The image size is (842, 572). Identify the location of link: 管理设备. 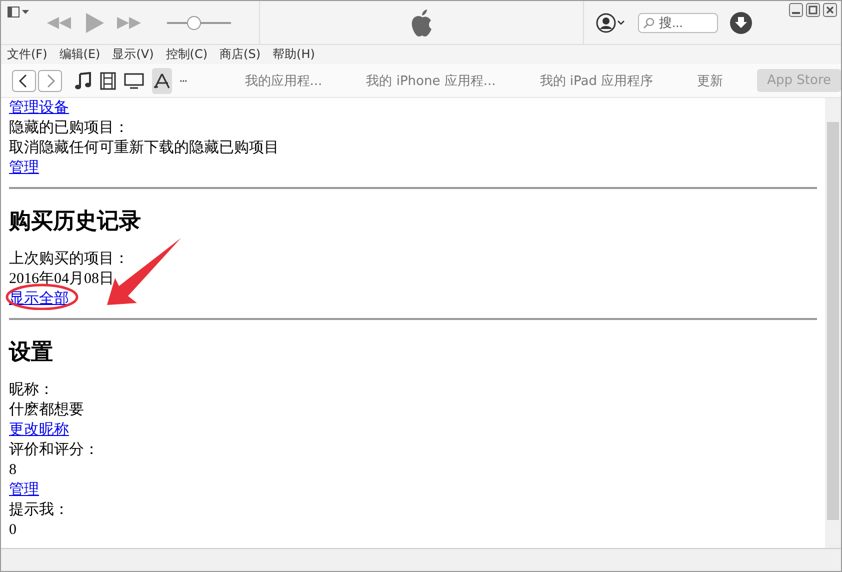
(39, 108).